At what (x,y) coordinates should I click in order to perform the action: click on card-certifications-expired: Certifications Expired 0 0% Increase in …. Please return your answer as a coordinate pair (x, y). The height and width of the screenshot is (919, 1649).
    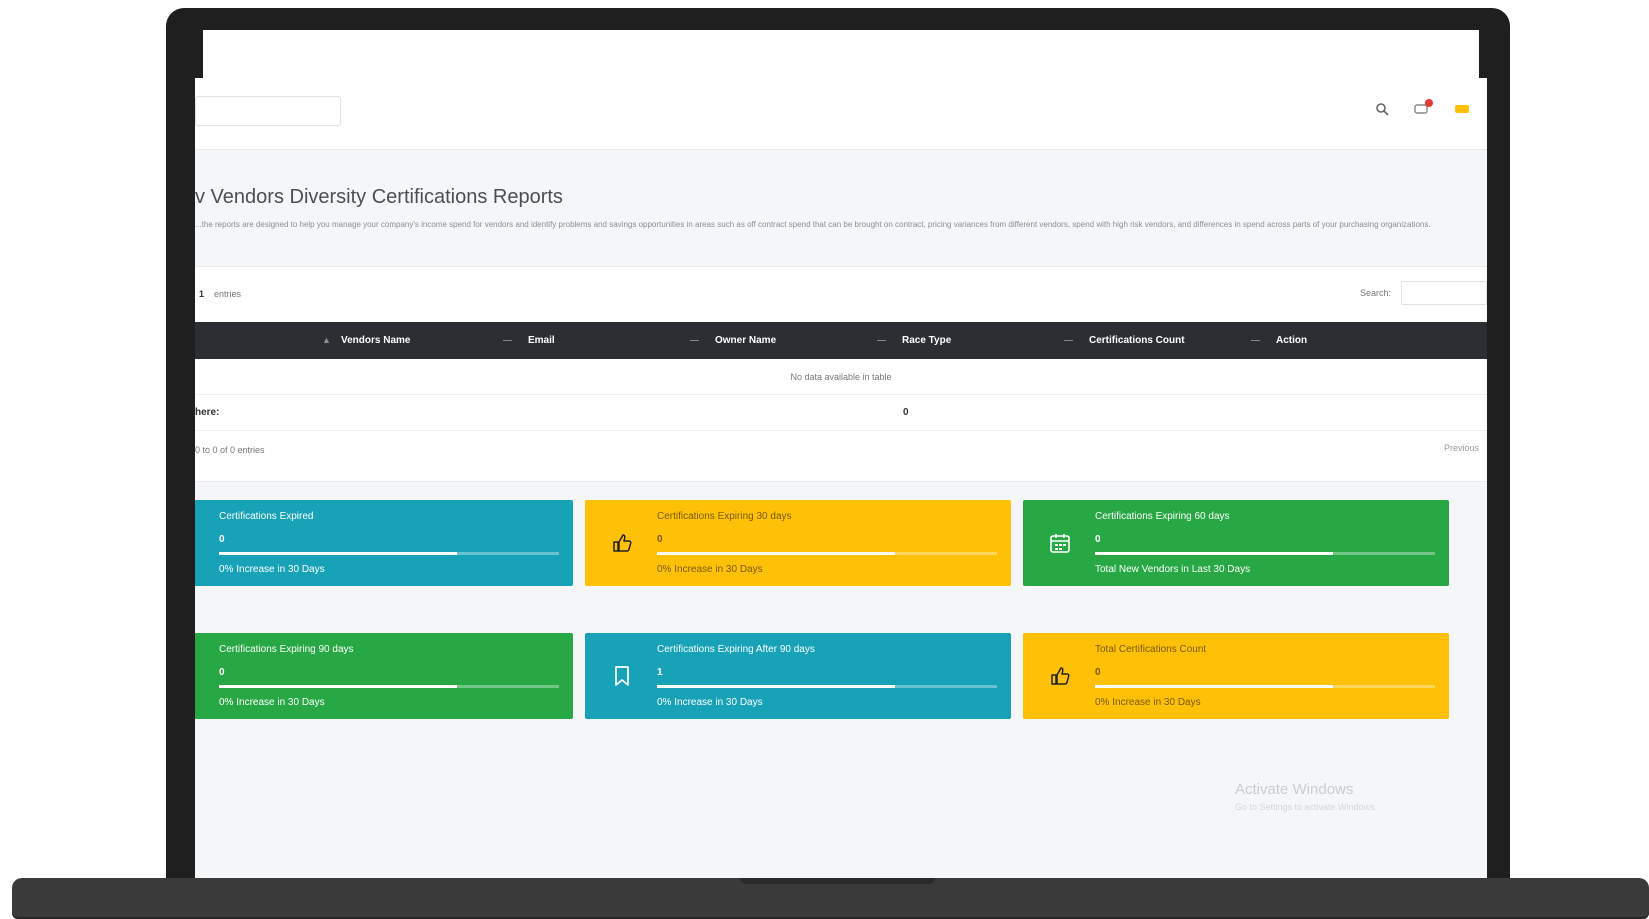
    Looking at the image, I should click on (384, 543).